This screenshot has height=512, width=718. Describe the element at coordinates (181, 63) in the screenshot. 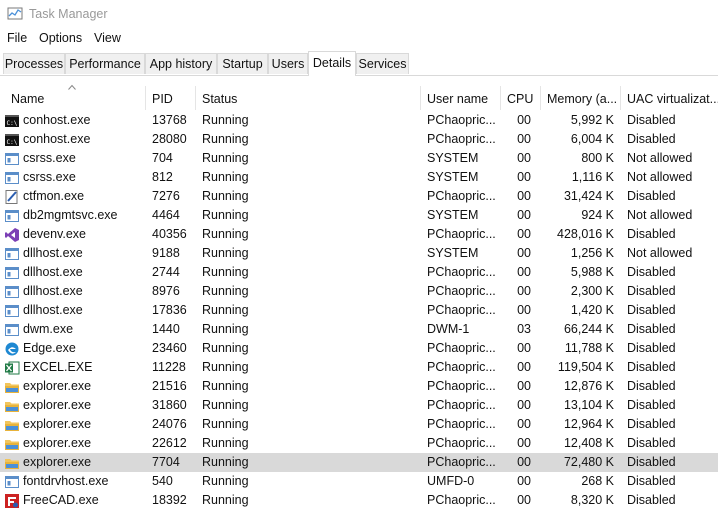

I see `tab-app-history: App history` at that location.